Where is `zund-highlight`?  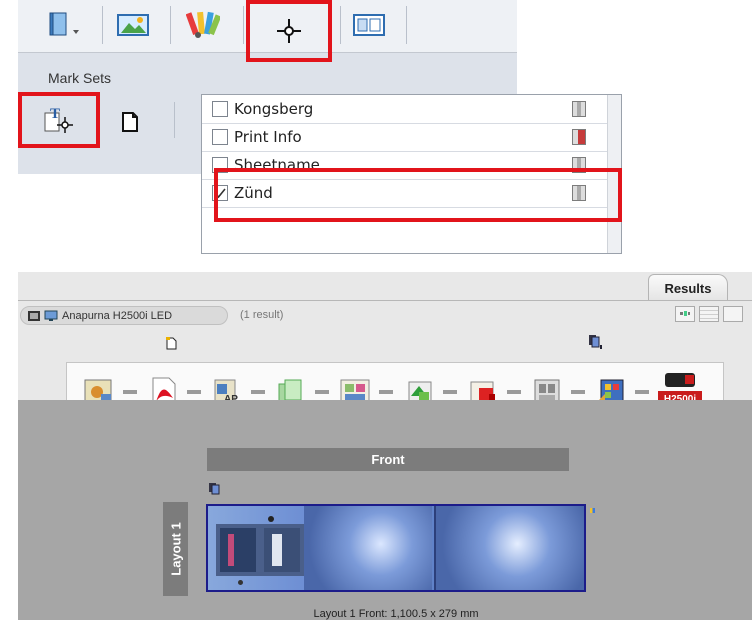
zund-highlight is located at coordinates (418, 195).